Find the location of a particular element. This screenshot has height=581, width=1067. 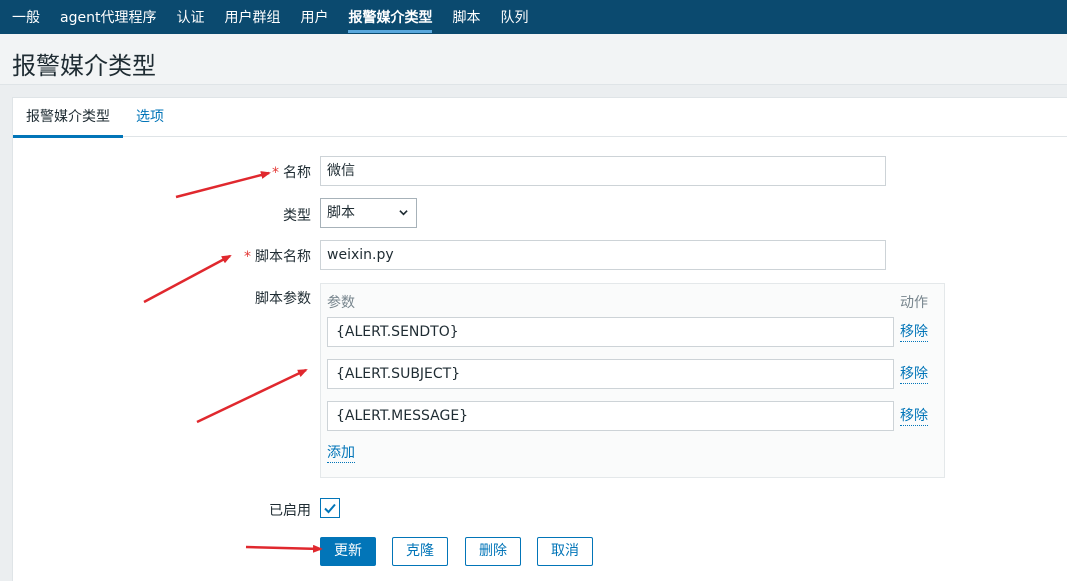

nav-item-general: 一般 is located at coordinates (25, 17).